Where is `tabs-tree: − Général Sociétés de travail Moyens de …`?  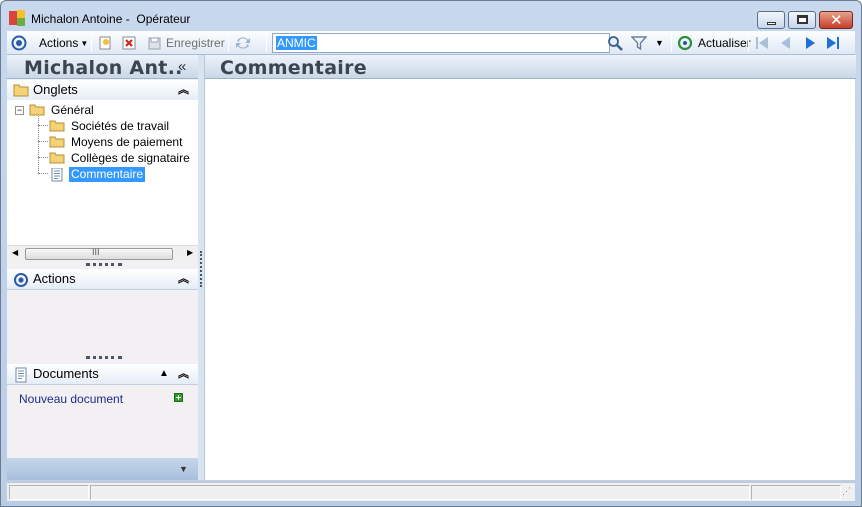
tabs-tree: − Général Sociétés de travail Moyens de … is located at coordinates (102, 172).